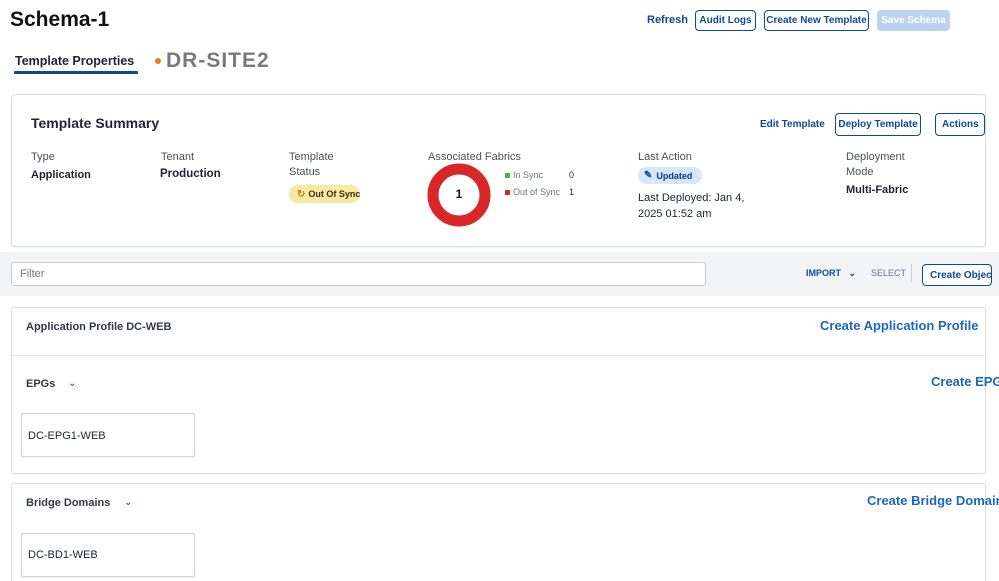 The width and height of the screenshot is (999, 581). Describe the element at coordinates (99, 327) in the screenshot. I see `application-profile-title: Application Profile DC-WEB` at that location.